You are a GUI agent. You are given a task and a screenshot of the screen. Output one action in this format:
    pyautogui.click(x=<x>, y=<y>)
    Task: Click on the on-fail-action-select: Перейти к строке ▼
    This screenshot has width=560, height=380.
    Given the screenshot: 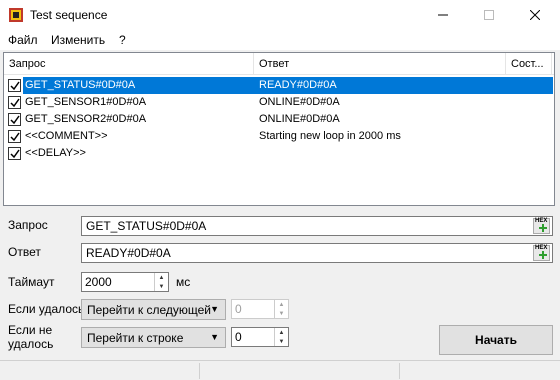 What is the action you would take?
    pyautogui.click(x=153, y=337)
    